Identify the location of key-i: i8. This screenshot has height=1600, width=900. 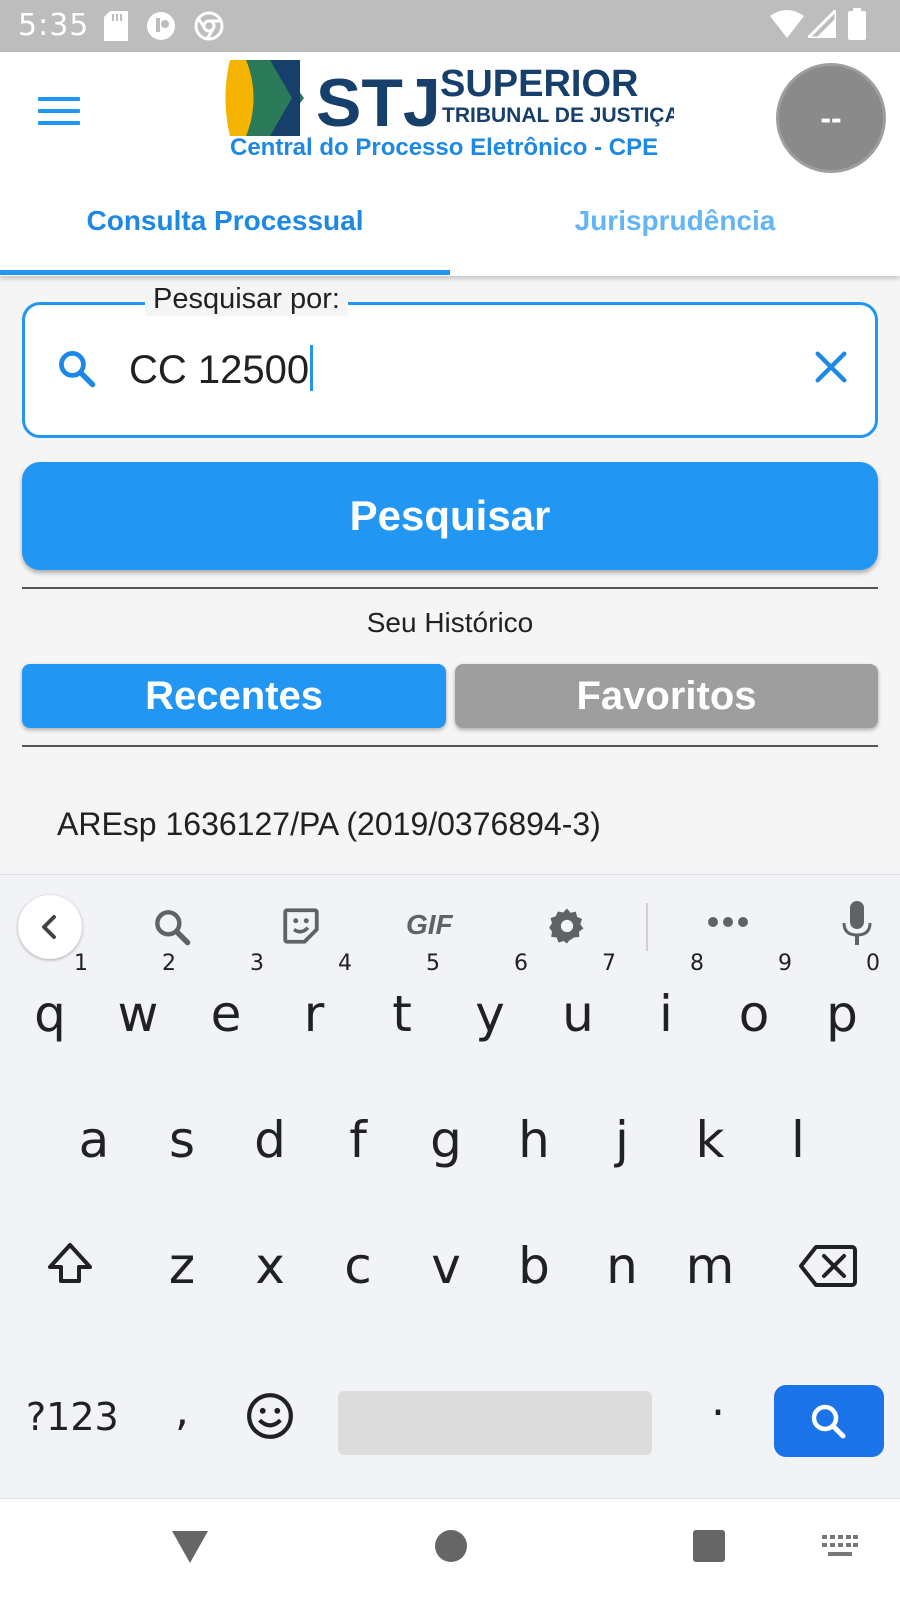
(666, 997).